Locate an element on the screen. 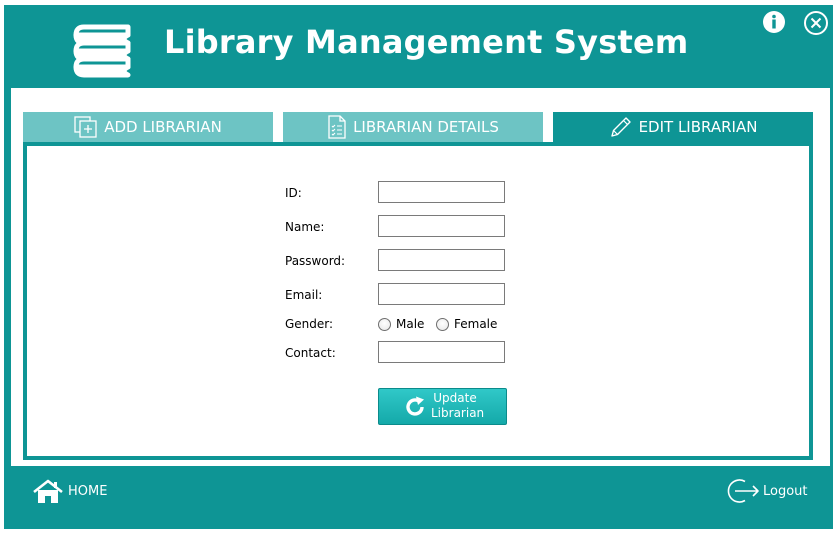  home-label: HOME is located at coordinates (88, 491).